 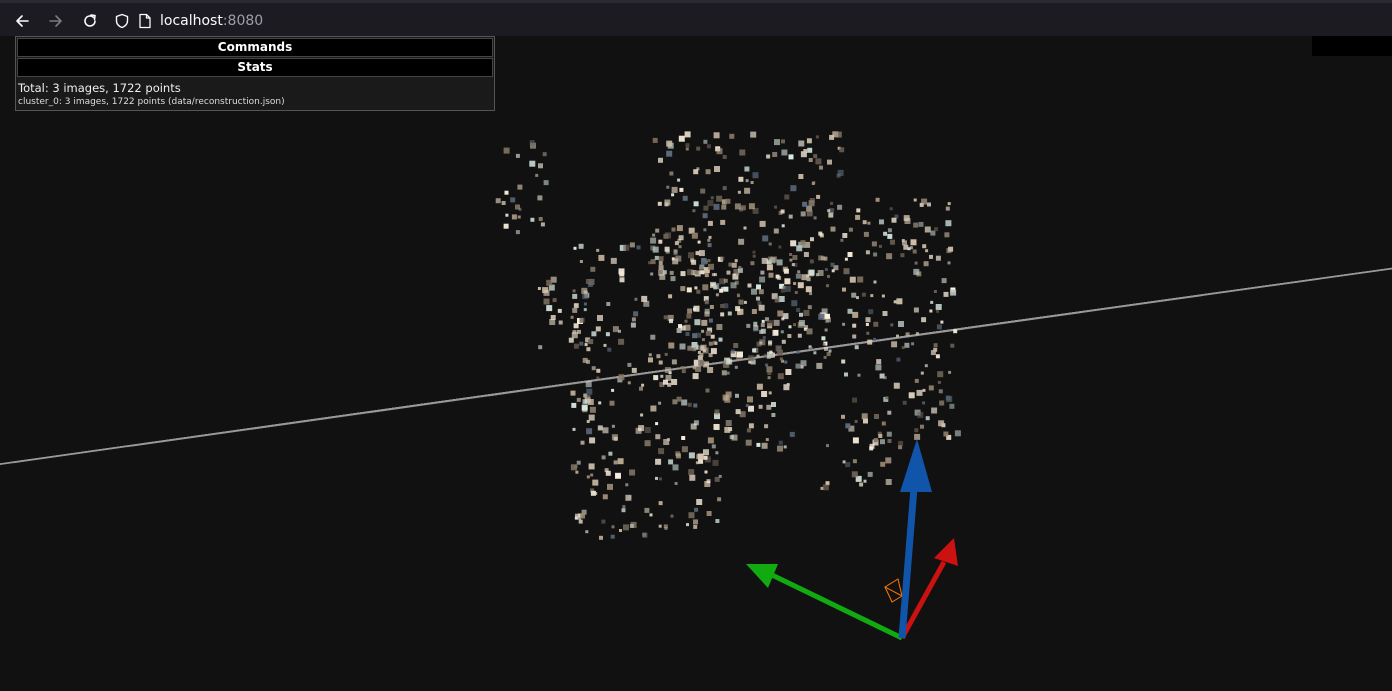 What do you see at coordinates (852, 540) in the screenshot?
I see `axes-gizmo` at bounding box center [852, 540].